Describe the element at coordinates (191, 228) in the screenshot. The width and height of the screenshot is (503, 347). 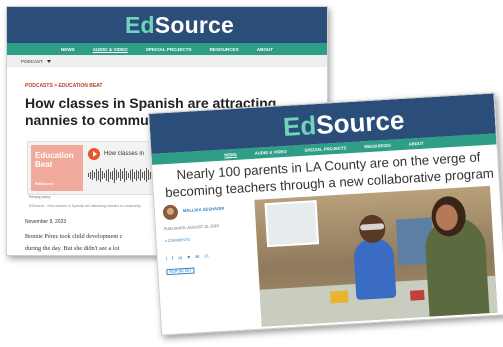
I see `published-date: PUBLISHED: AUGUST 16, 2023` at that location.